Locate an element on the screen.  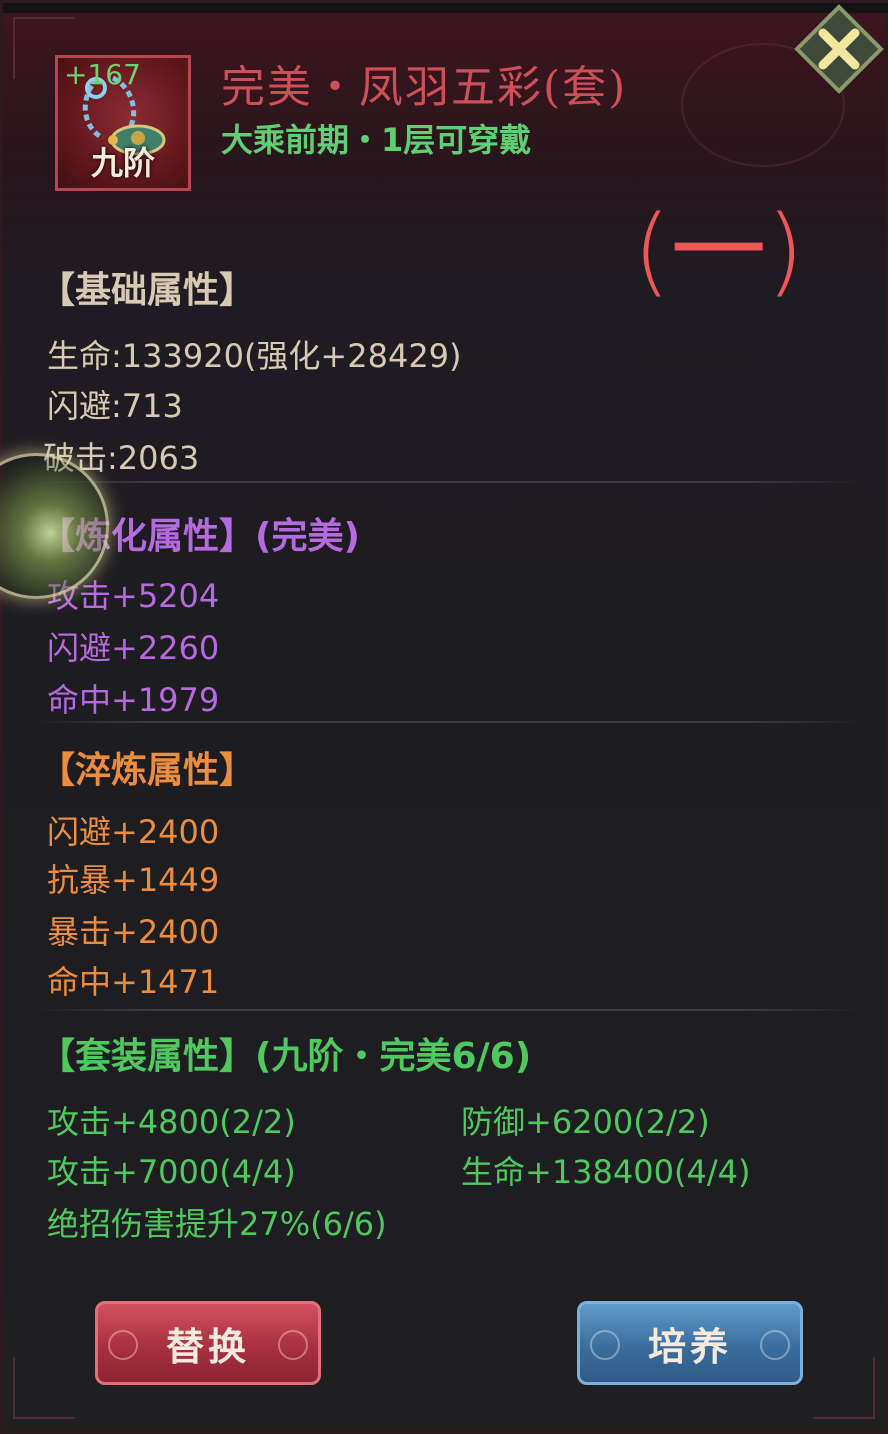
close-icon is located at coordinates (839, 49).